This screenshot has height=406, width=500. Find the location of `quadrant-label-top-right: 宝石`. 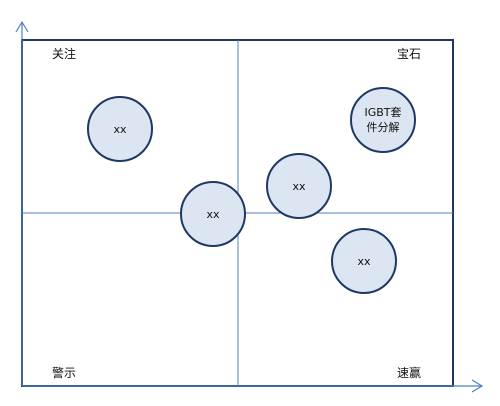

quadrant-label-top-right: 宝石 is located at coordinates (409, 54).